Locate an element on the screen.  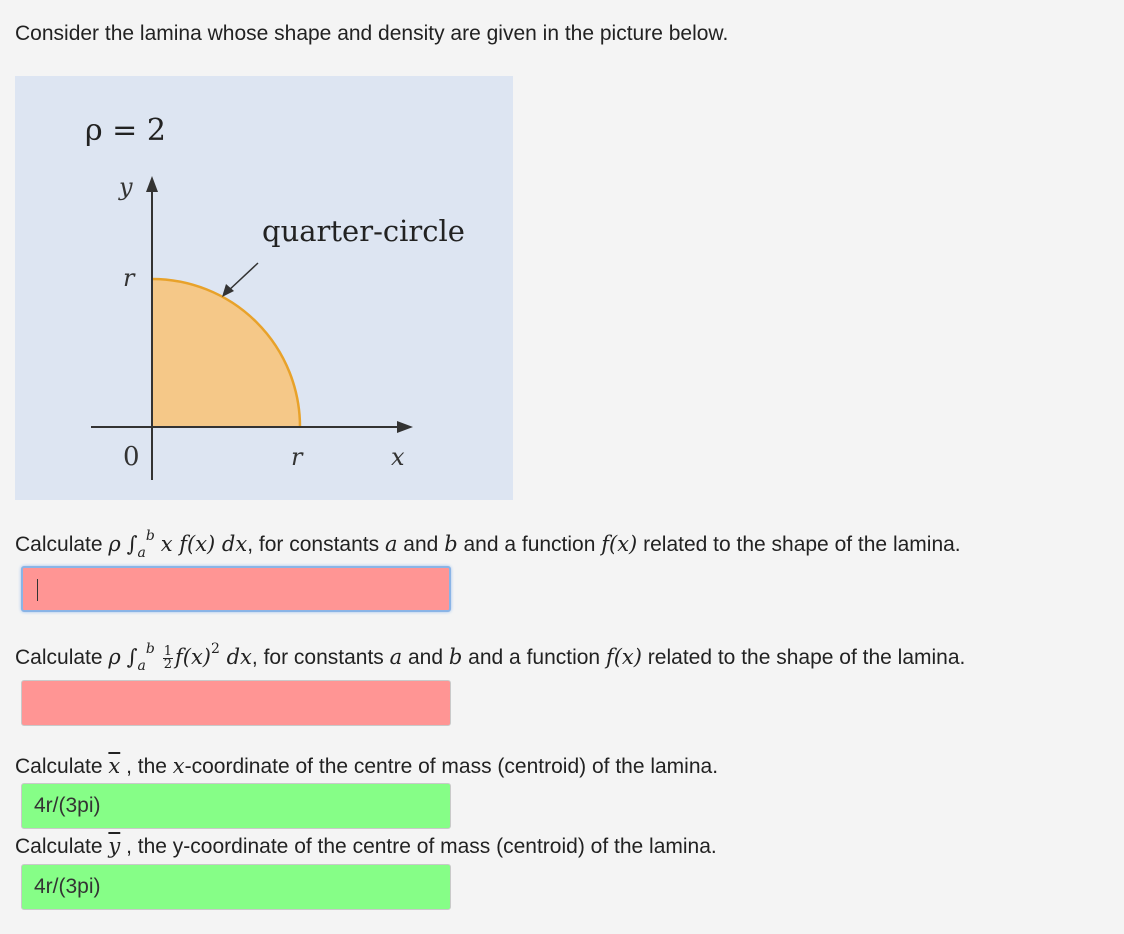
q1-a: a is located at coordinates (391, 544).